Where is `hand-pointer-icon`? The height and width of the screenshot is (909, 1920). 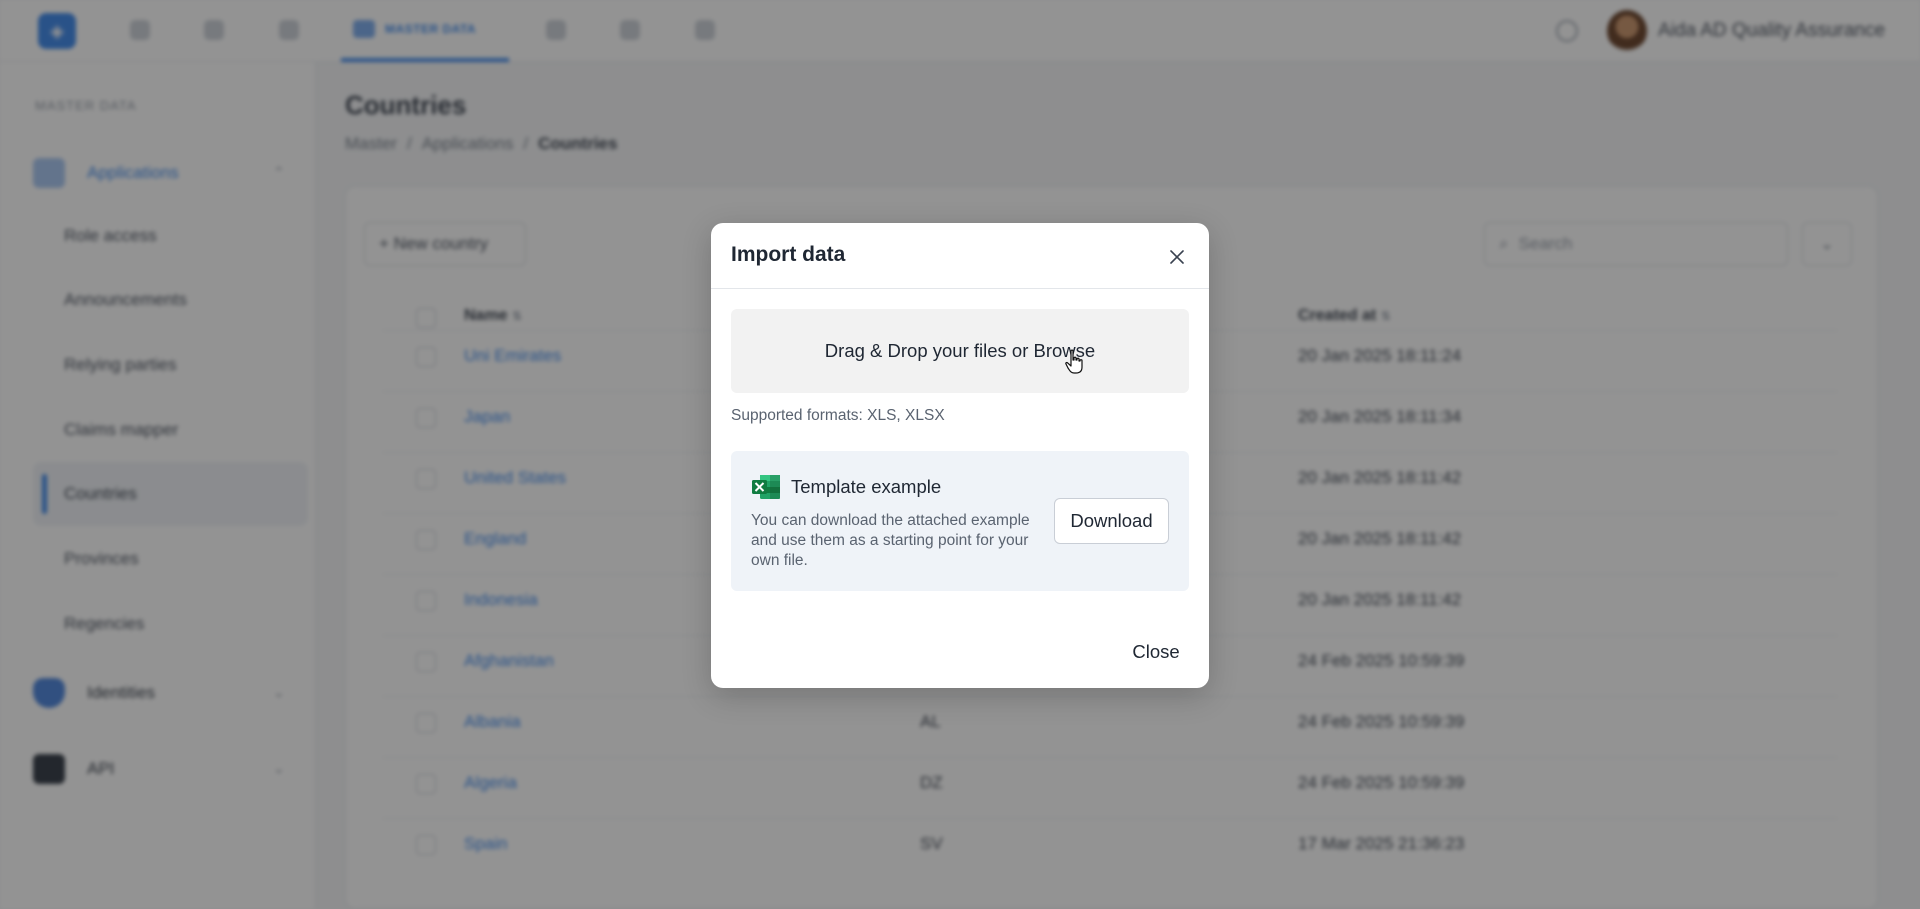 hand-pointer-icon is located at coordinates (1075, 364).